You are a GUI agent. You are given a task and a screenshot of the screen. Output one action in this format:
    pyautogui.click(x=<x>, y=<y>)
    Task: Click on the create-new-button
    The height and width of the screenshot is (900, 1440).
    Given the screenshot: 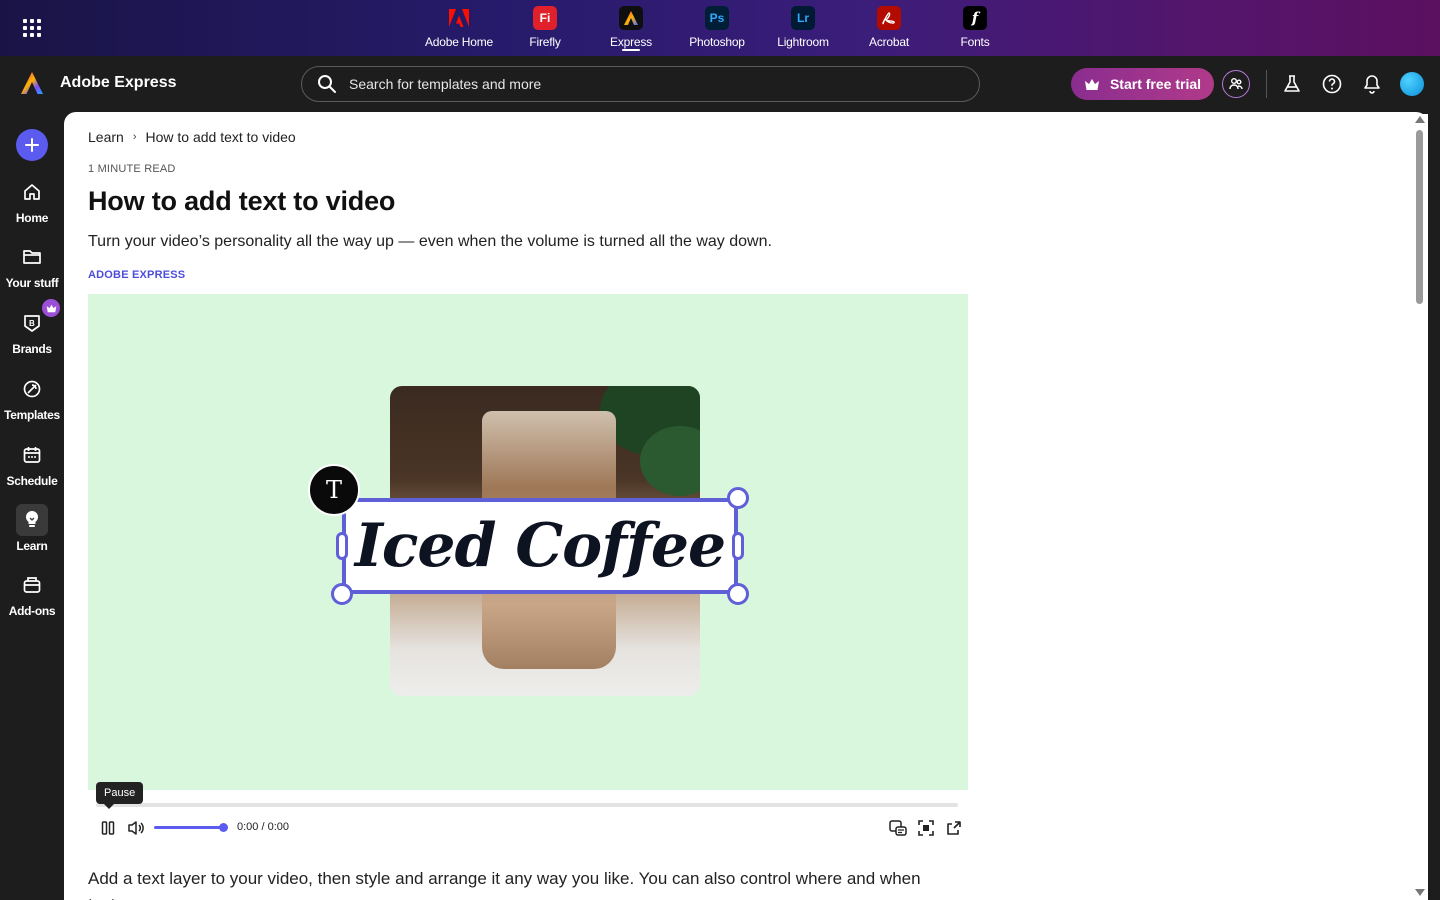 What is the action you would take?
    pyautogui.click(x=32, y=145)
    